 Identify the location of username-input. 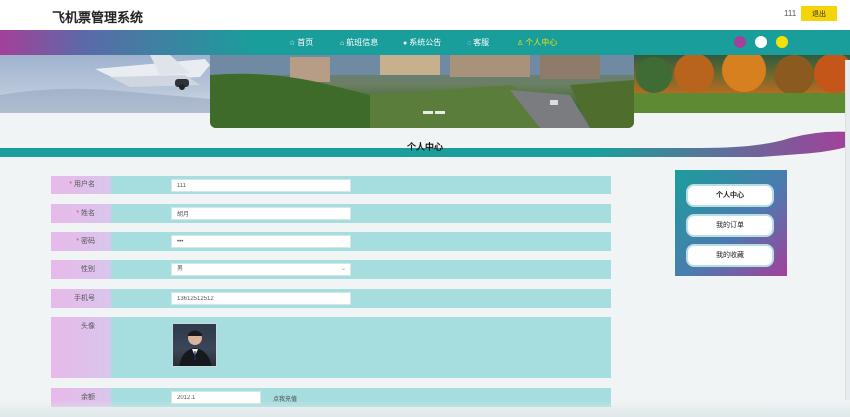
(261, 185).